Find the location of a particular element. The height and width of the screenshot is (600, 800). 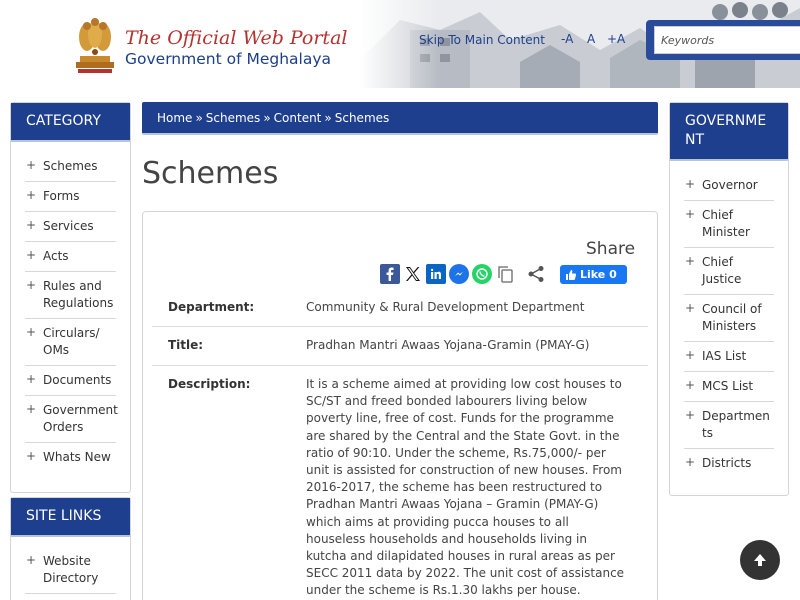

category-item-schemes: + Schemes is located at coordinates (70, 167).